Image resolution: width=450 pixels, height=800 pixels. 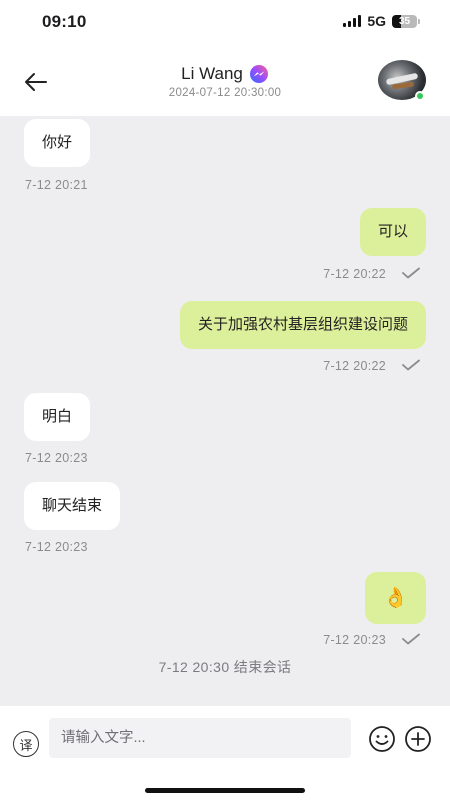 What do you see at coordinates (57, 417) in the screenshot?
I see `message-bubble: 明白` at bounding box center [57, 417].